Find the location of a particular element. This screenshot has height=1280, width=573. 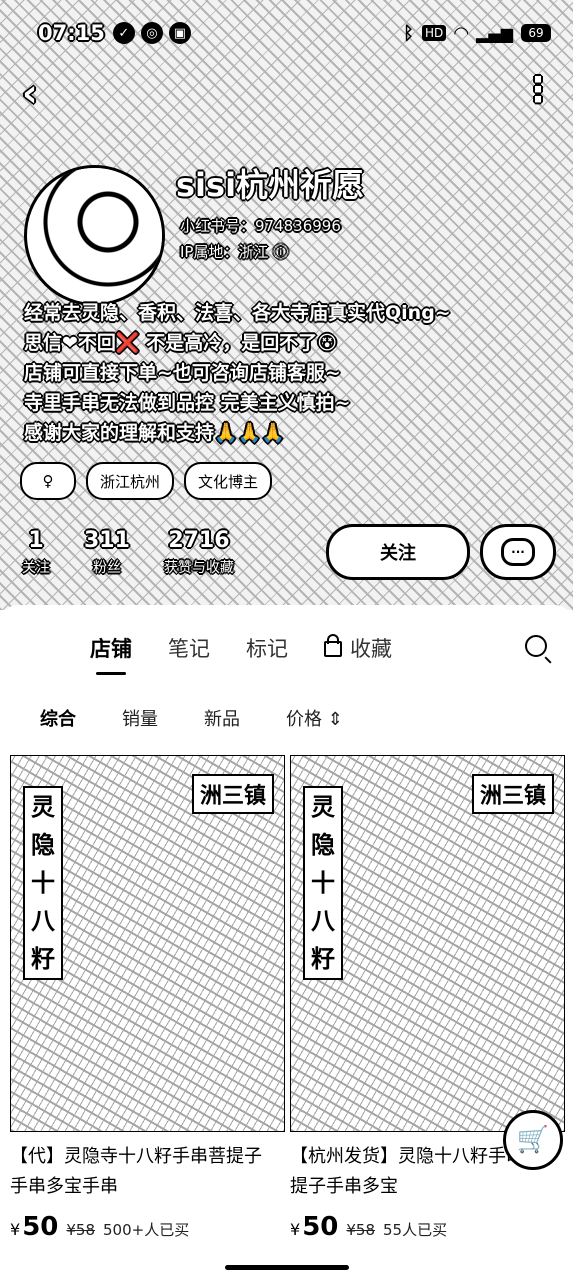

bluetooth-icon: ᛒ is located at coordinates (408, 33).